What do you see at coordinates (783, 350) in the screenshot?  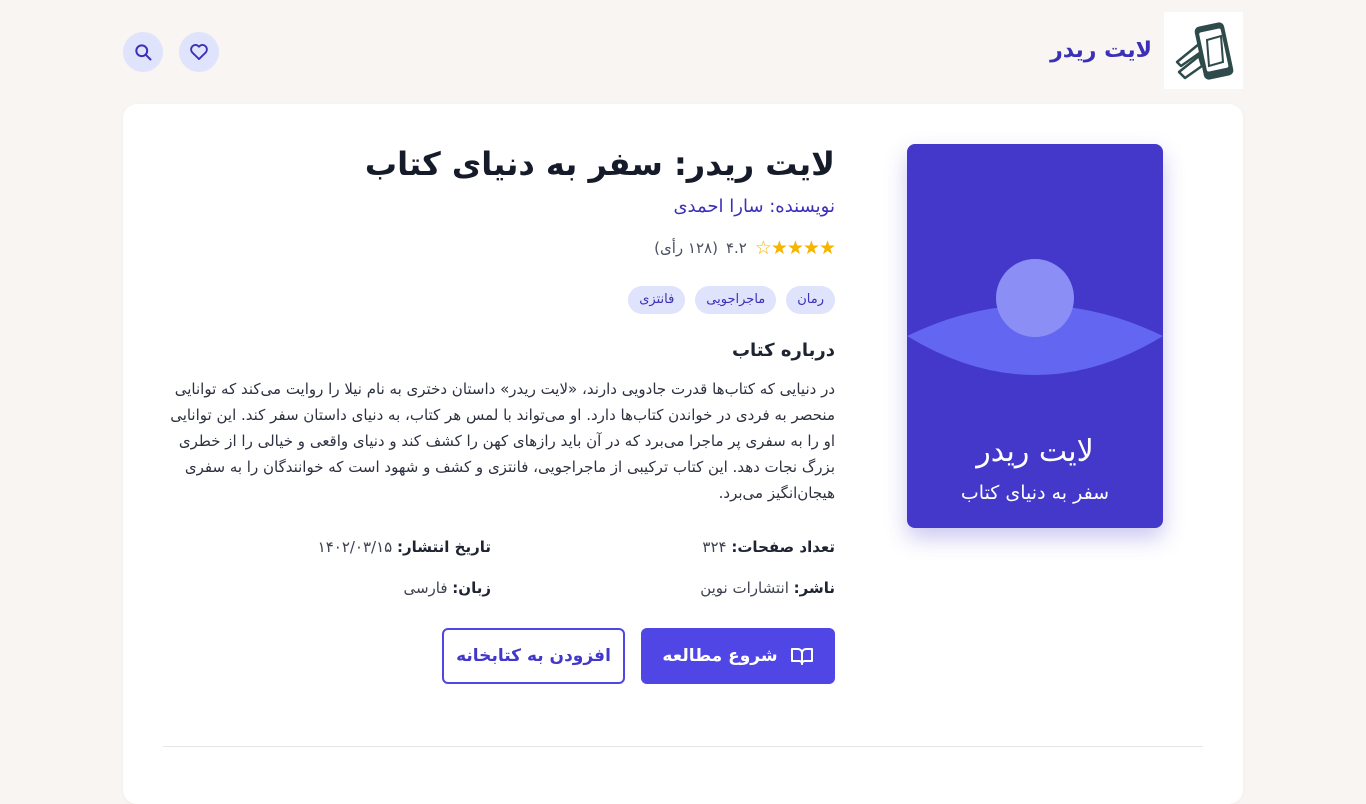 I see `about-heading: درباره کتاب` at bounding box center [783, 350].